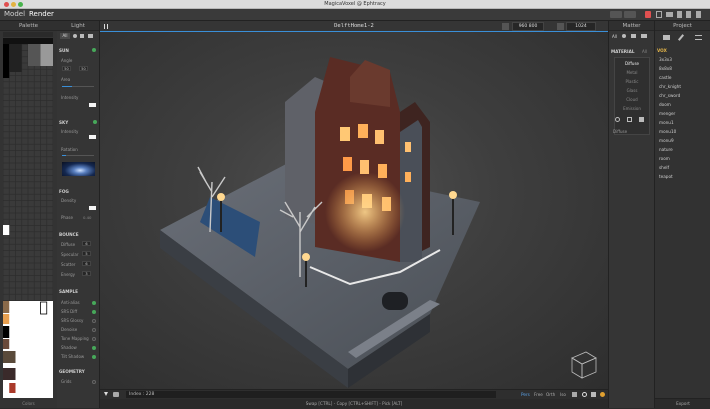 This screenshot has height=409, width=710. I want to click on resize-icon, so click(505, 26).